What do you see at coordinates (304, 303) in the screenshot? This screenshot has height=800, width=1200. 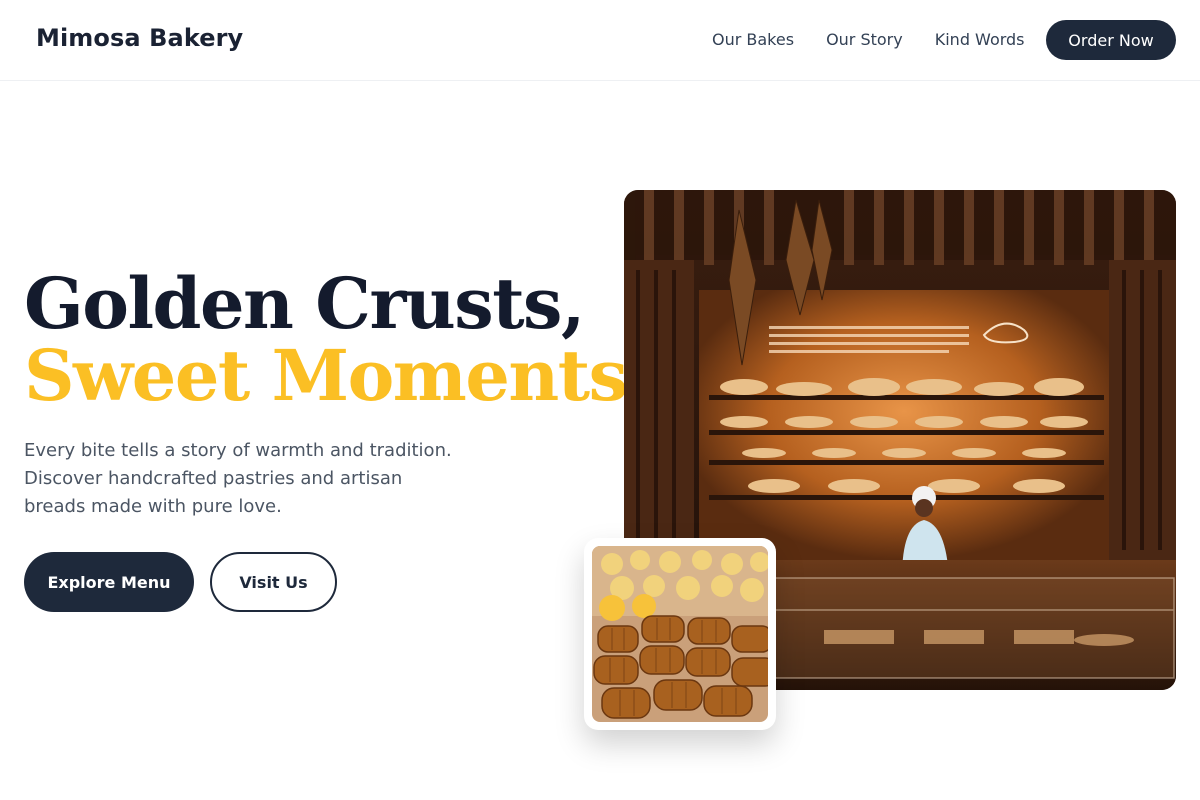 I see `hero-headline-line1: Golden Crusts,` at bounding box center [304, 303].